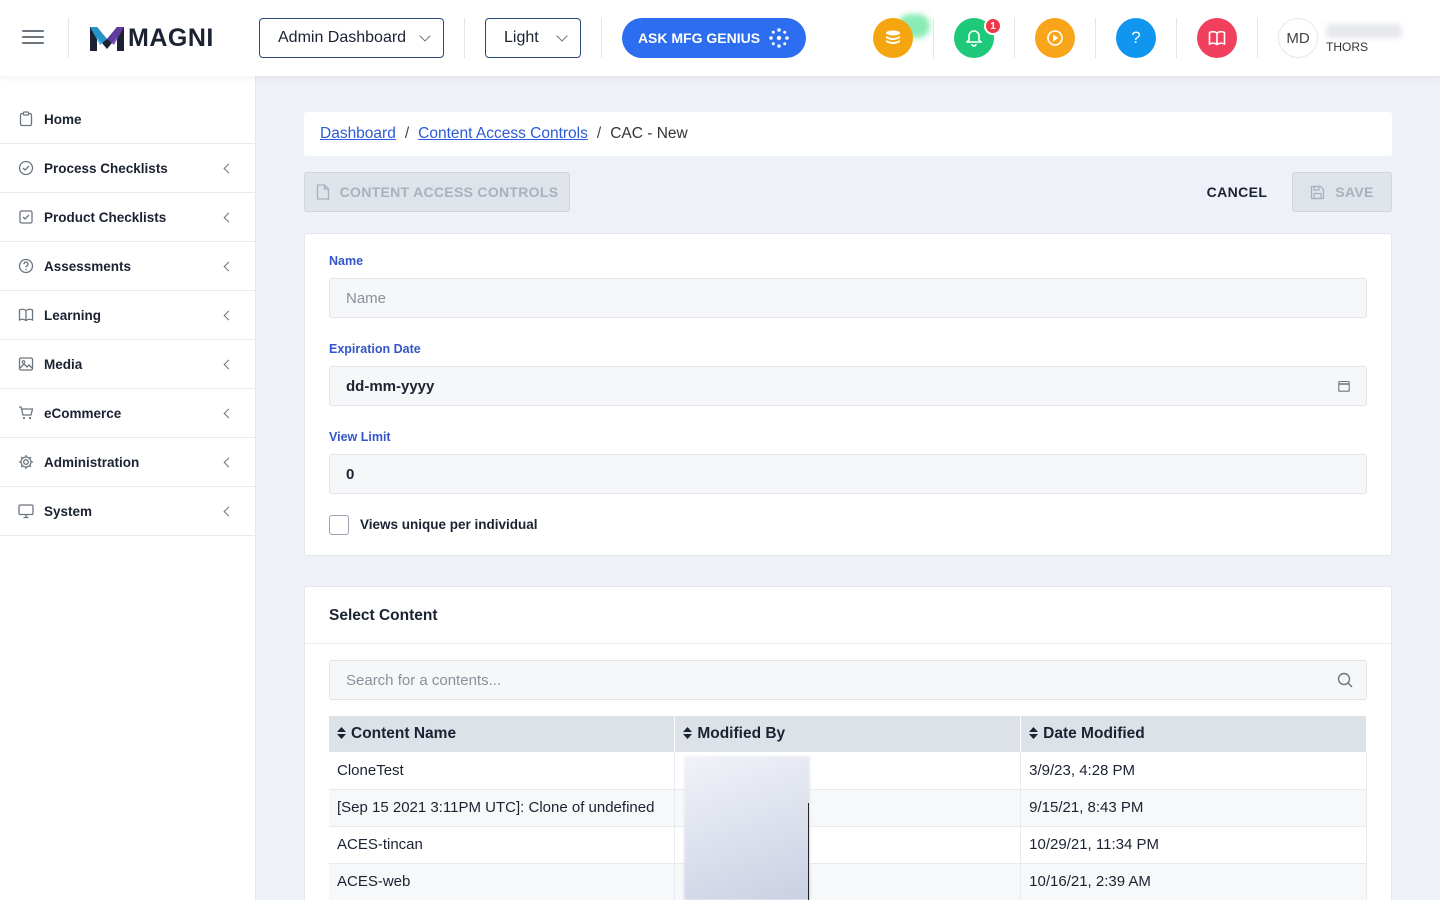 The width and height of the screenshot is (1440, 900). What do you see at coordinates (503, 134) in the screenshot?
I see `breadcrumb-content-access-link: Content Access Controls` at bounding box center [503, 134].